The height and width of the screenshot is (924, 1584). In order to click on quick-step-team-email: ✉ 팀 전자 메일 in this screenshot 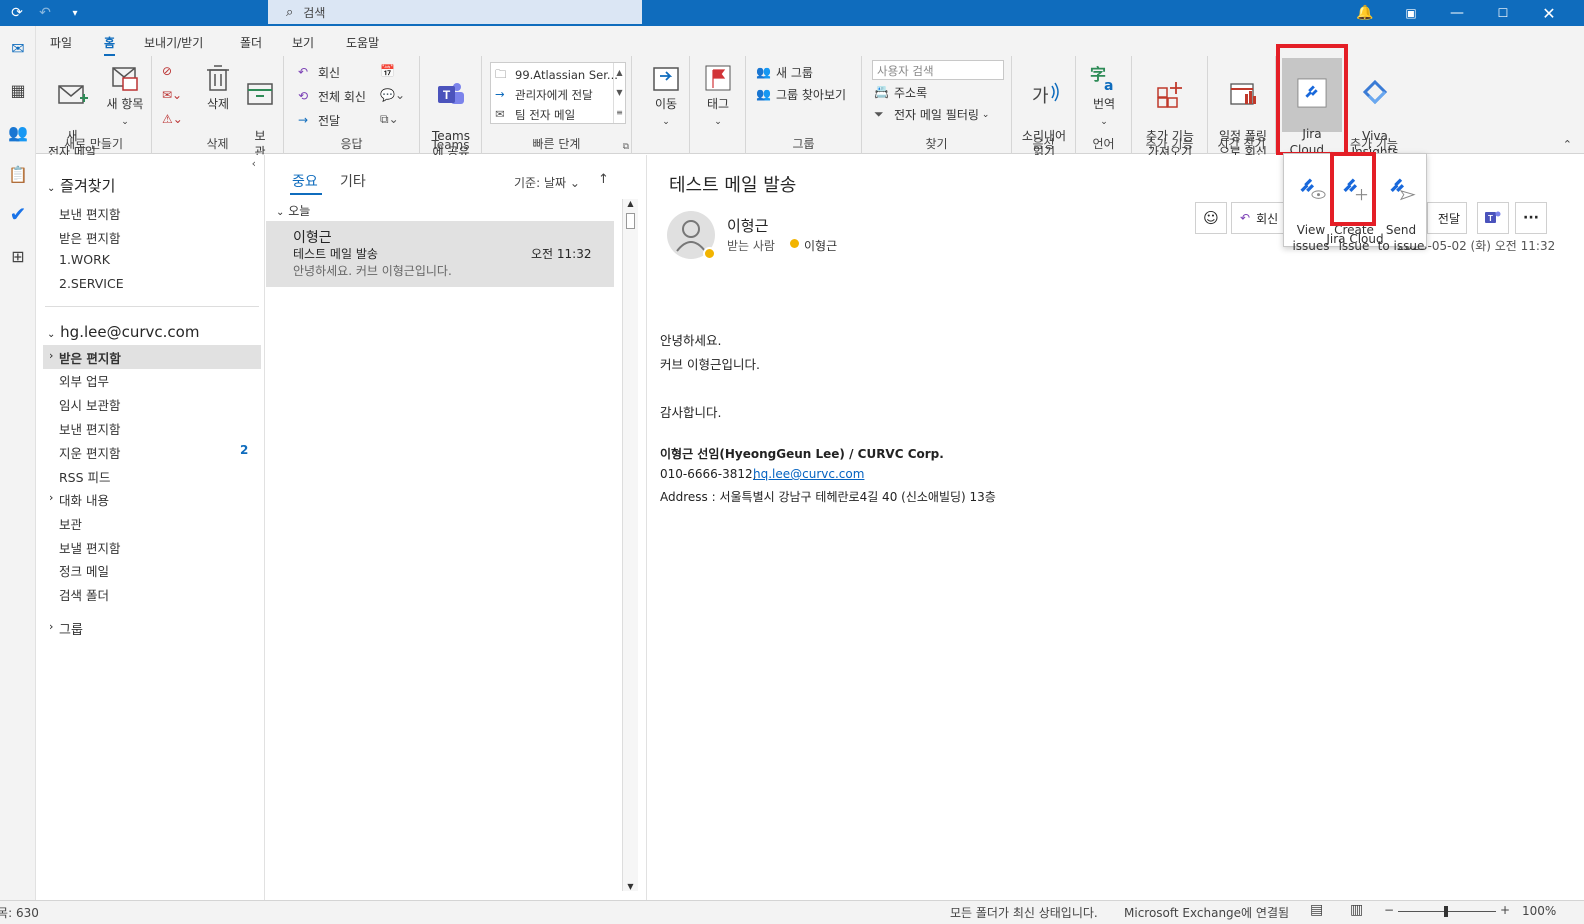, I will do `click(535, 115)`.